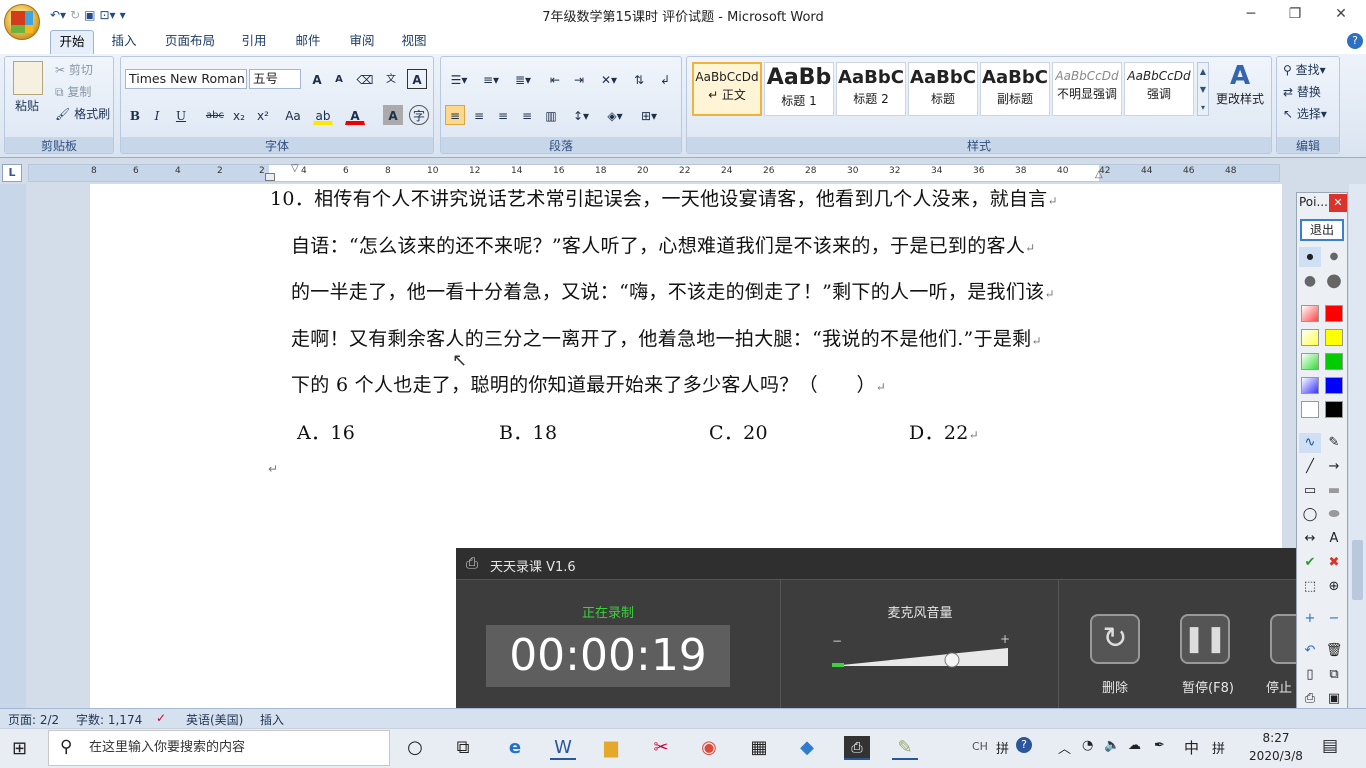 Image resolution: width=1366 pixels, height=768 pixels. I want to click on style-heading-2: AaBbC 标题 2, so click(871, 89).